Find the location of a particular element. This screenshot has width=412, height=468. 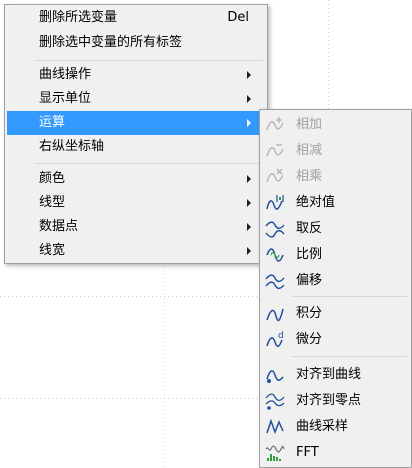

derivative-item: d 微分 is located at coordinates (335, 340).